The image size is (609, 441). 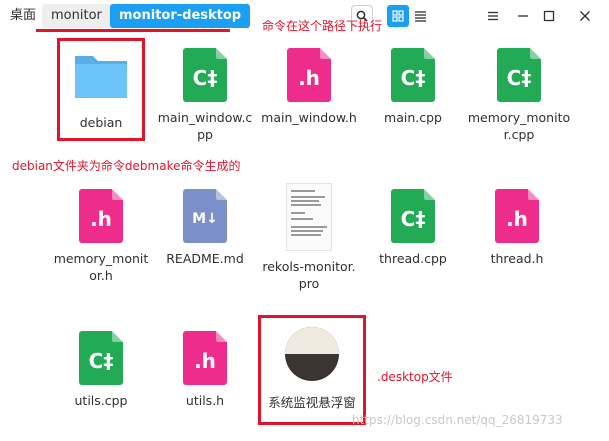 I want to click on file-label: 系统监视悬浮窗, so click(x=312, y=402).